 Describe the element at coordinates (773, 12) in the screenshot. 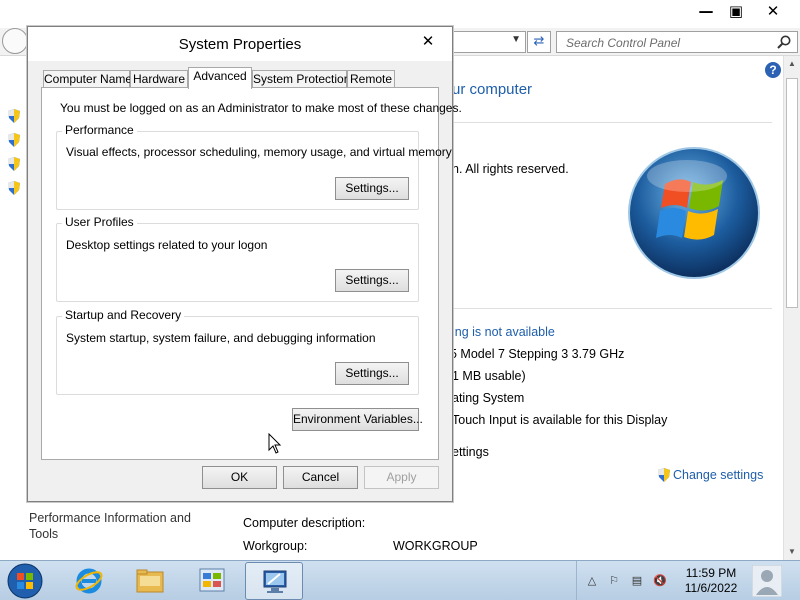

I see `close-button: ✕` at that location.